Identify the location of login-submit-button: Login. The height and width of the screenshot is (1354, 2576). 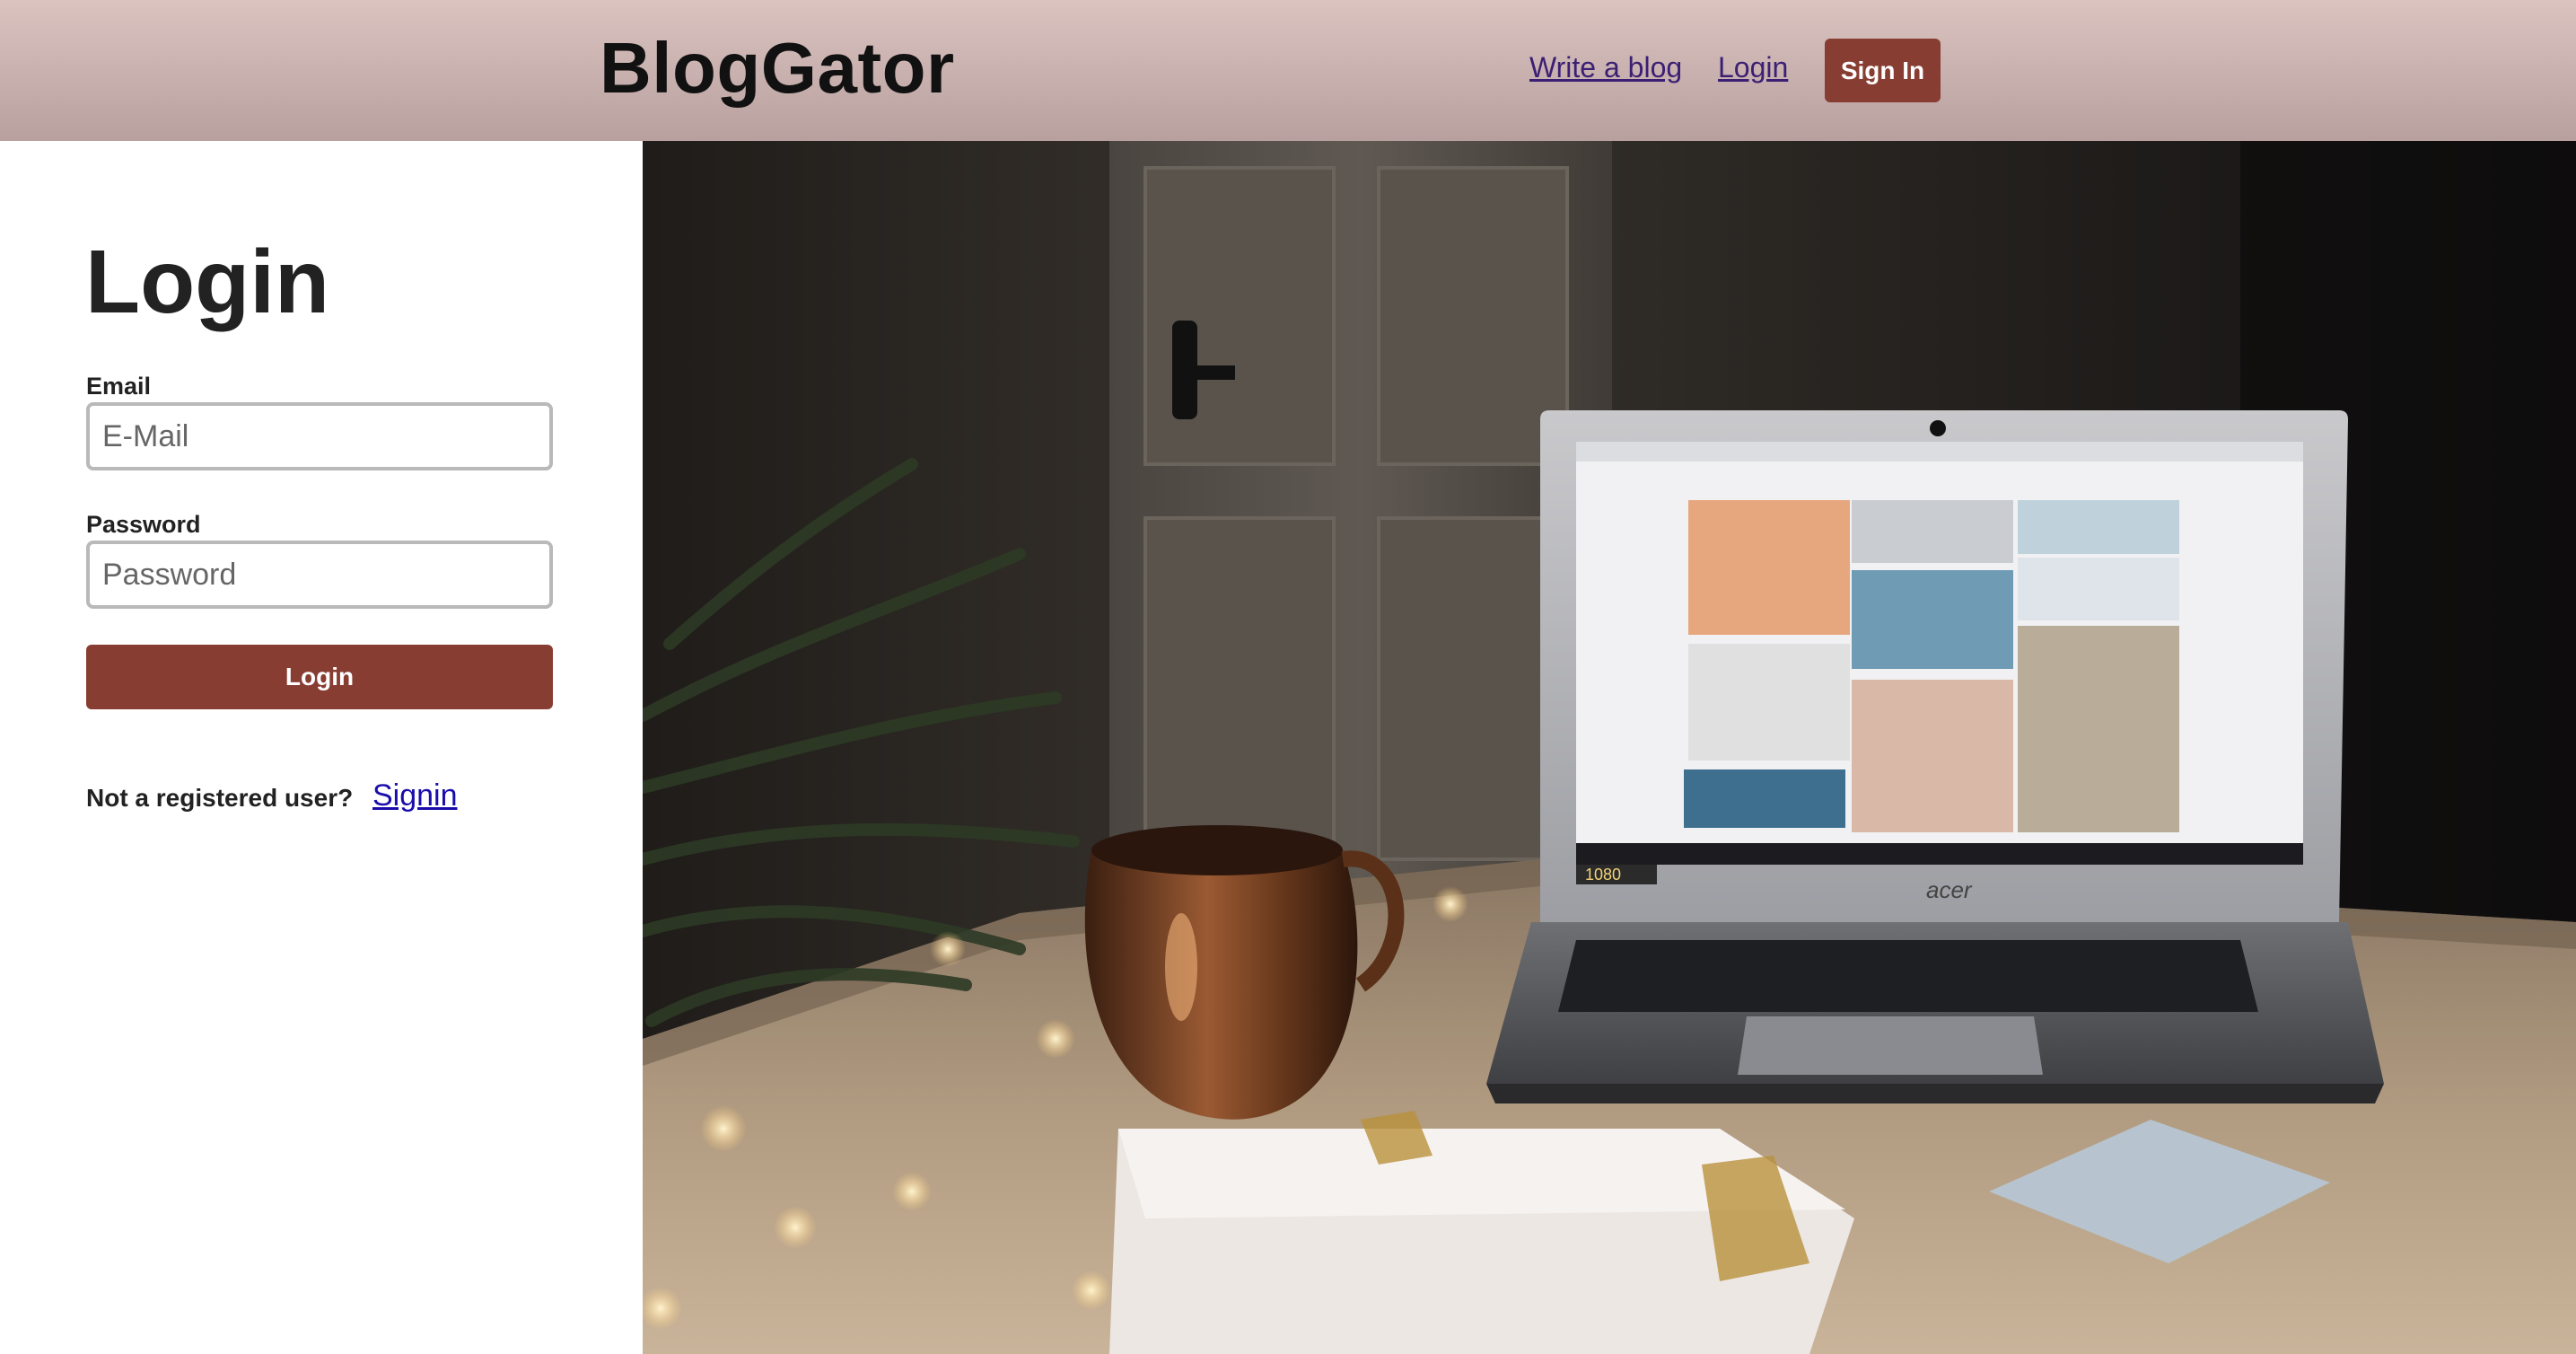
(319, 677).